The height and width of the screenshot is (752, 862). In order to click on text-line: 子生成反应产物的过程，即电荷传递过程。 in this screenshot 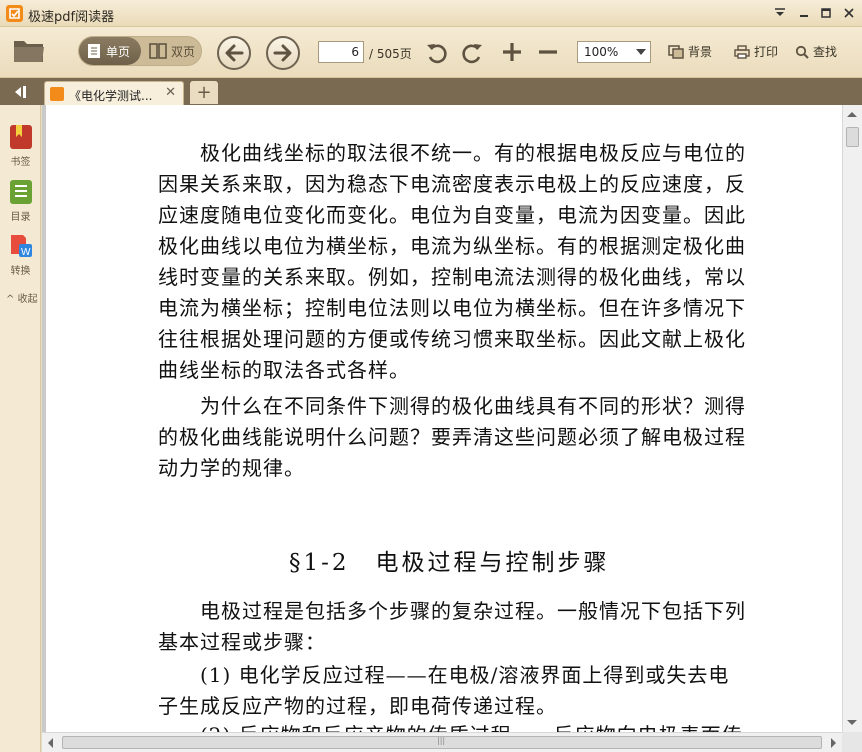, I will do `click(357, 706)`.